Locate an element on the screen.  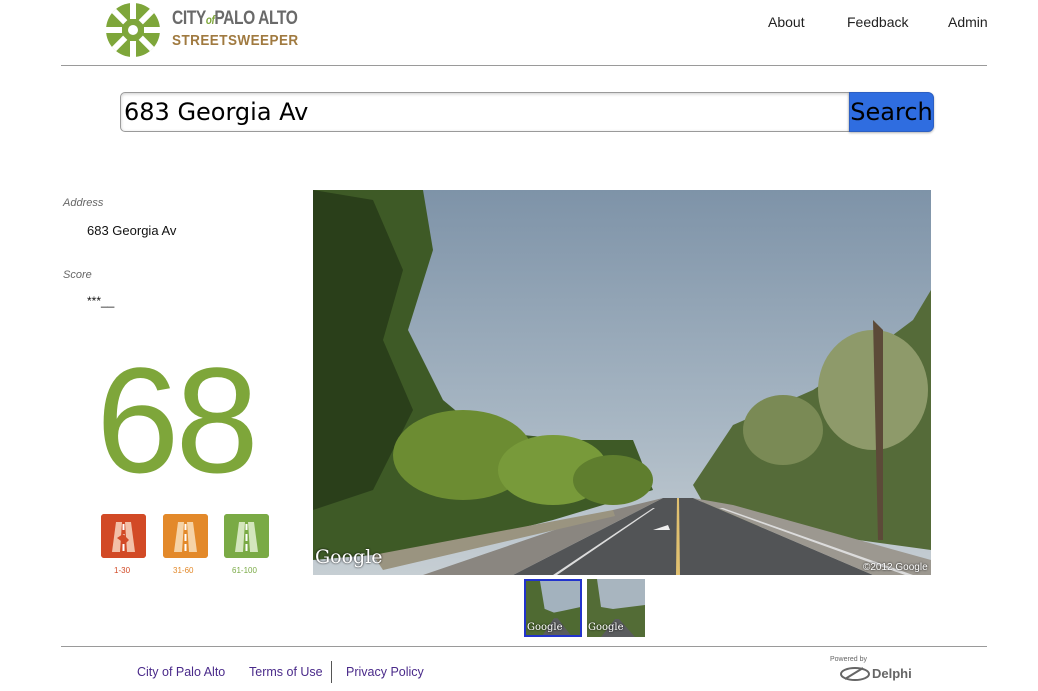
header-divider is located at coordinates (524, 65).